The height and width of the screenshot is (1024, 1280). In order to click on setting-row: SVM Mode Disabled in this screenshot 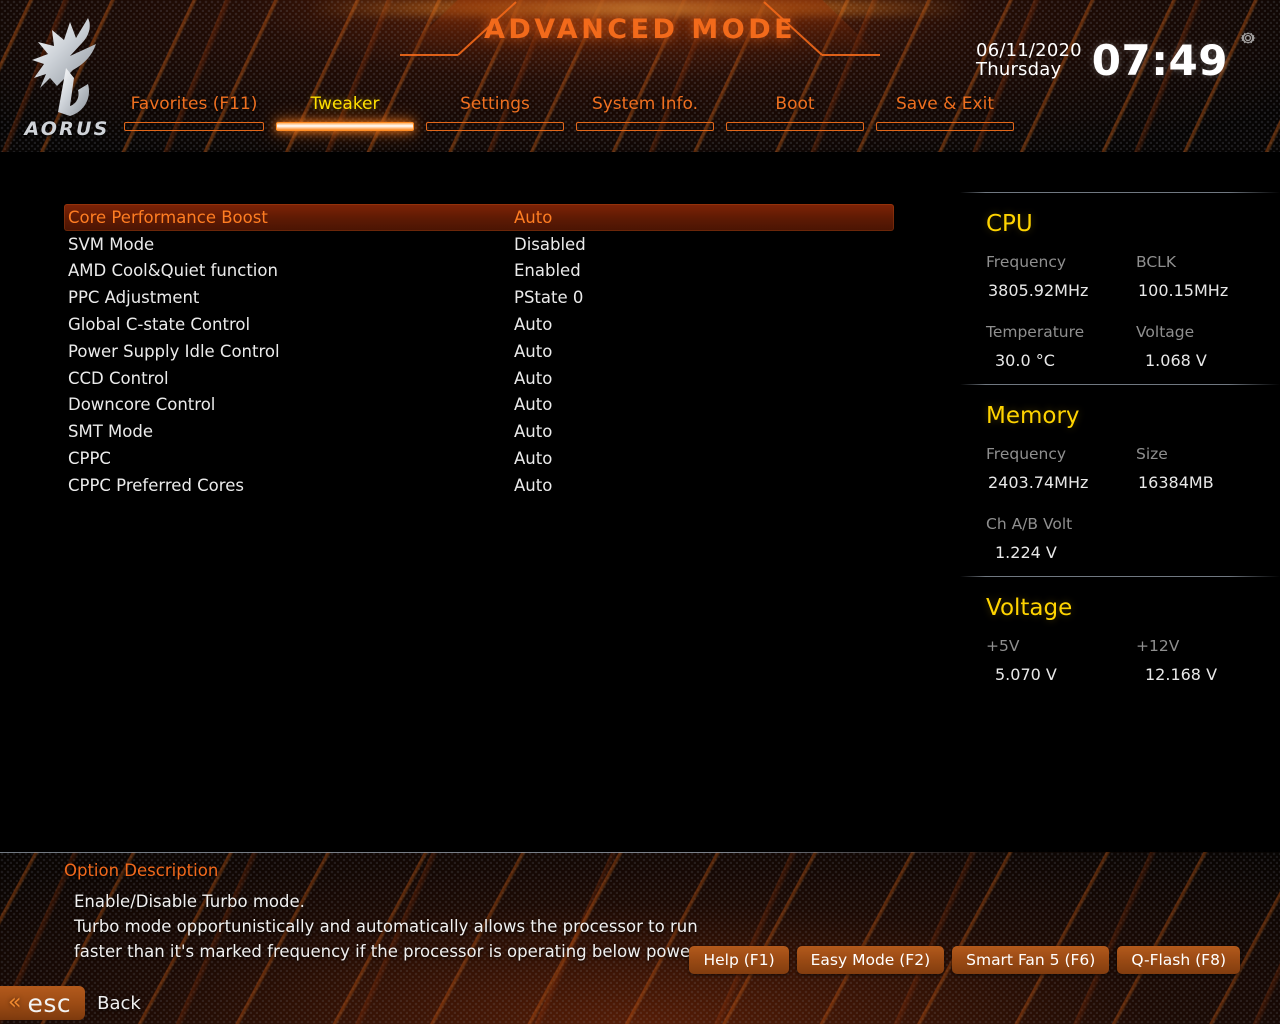, I will do `click(479, 244)`.